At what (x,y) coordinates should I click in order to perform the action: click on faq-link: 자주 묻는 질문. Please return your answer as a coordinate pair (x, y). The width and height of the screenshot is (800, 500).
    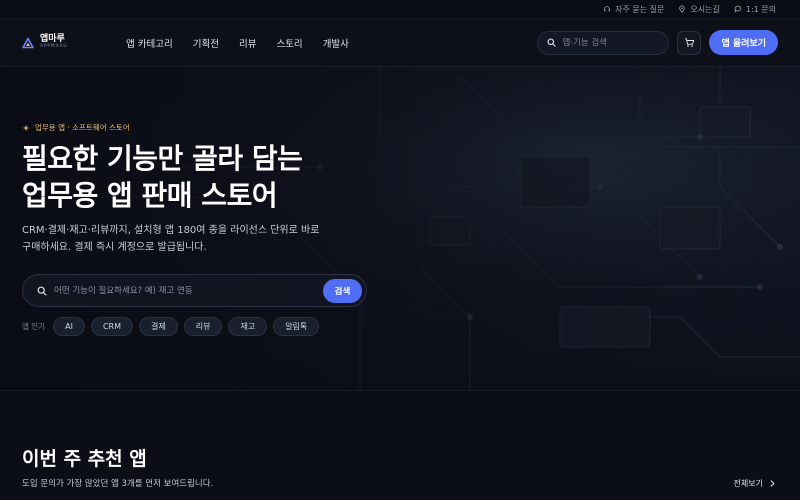
    Looking at the image, I should click on (633, 9).